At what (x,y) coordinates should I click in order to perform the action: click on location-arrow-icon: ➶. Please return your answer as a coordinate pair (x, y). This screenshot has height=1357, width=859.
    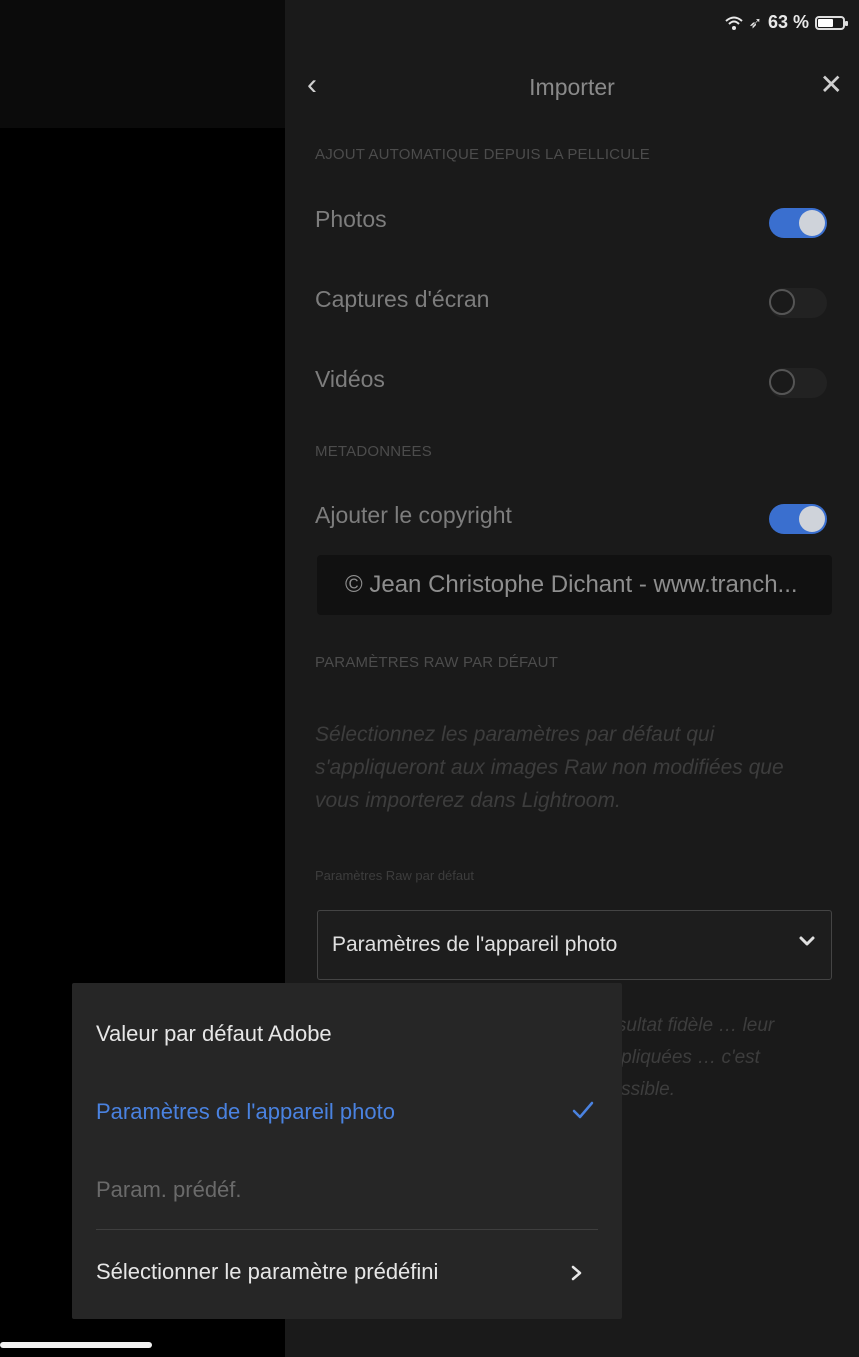
    Looking at the image, I should click on (755, 23).